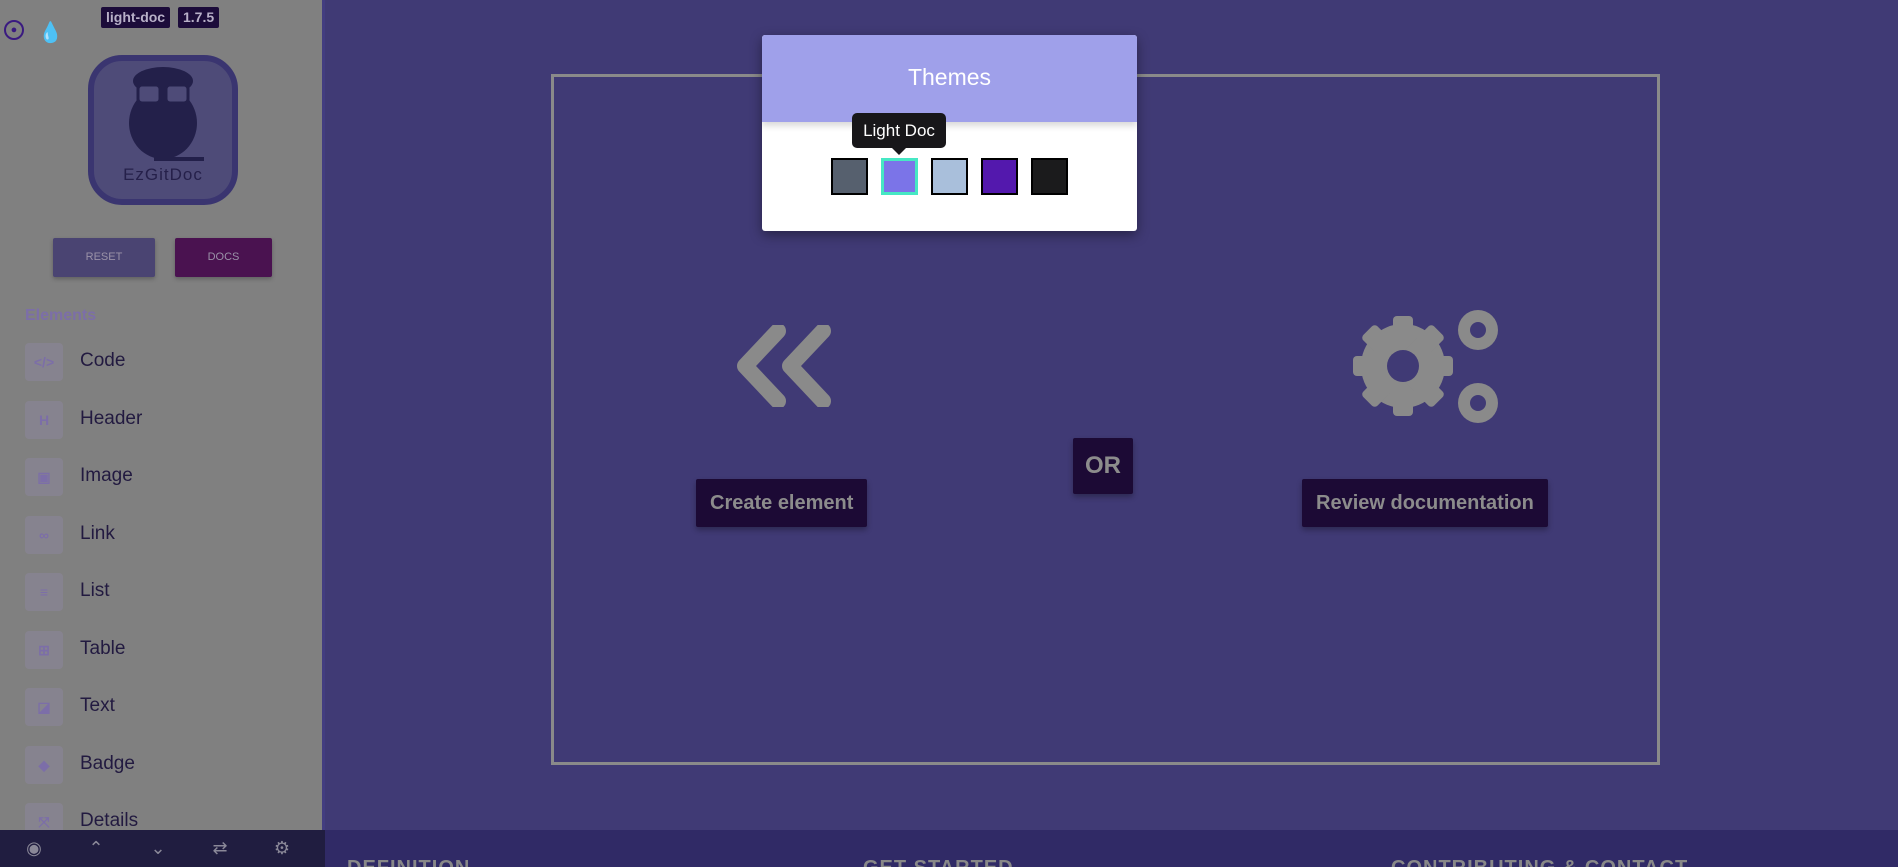 The image size is (1898, 867). What do you see at coordinates (165, 592) in the screenshot?
I see `sidebar-item-list: ≡ List` at bounding box center [165, 592].